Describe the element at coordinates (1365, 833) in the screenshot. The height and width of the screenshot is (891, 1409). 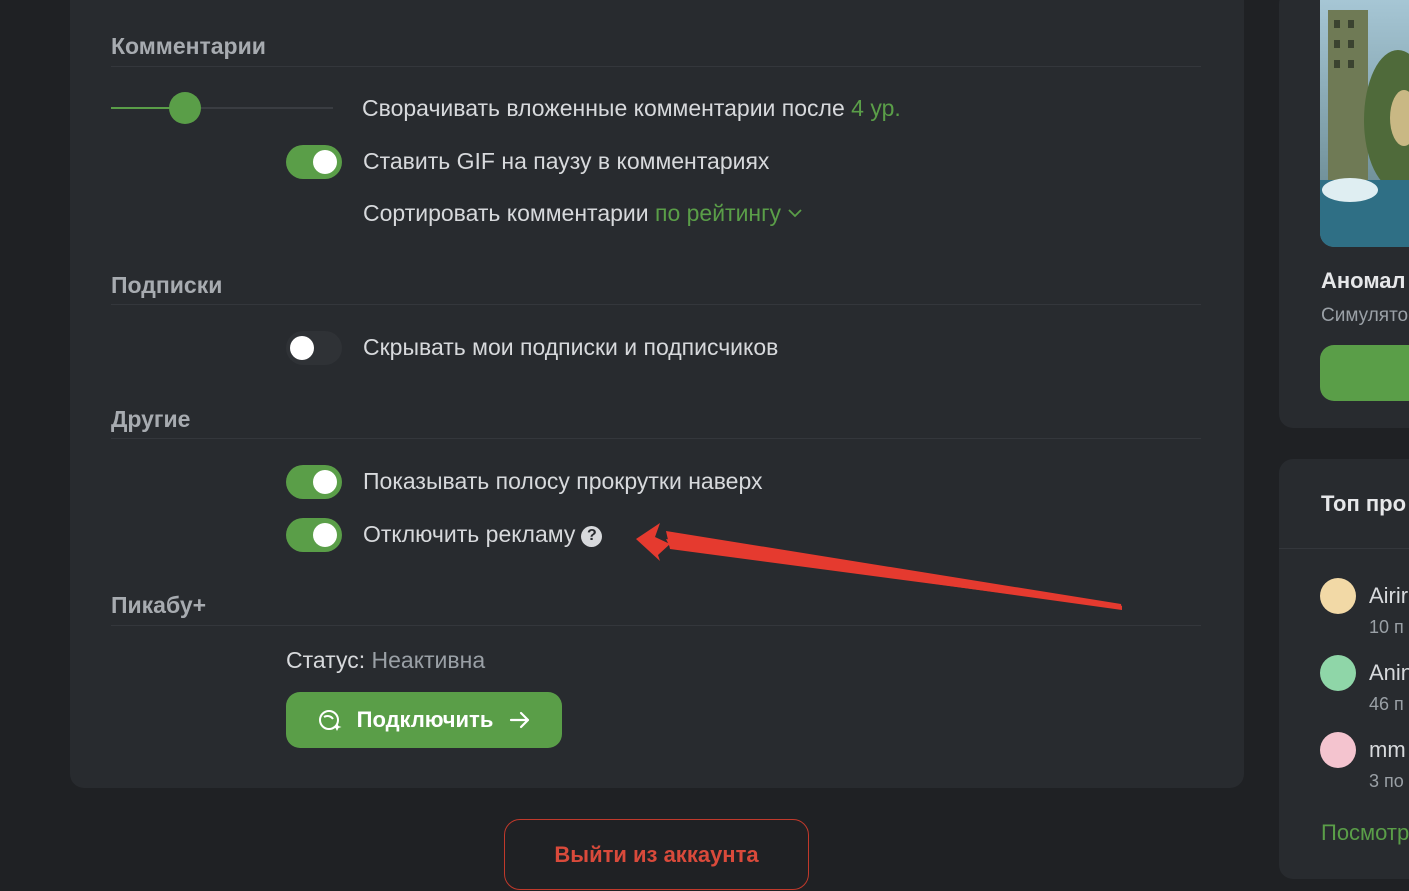
I see `view-all-link: Посмотр` at that location.